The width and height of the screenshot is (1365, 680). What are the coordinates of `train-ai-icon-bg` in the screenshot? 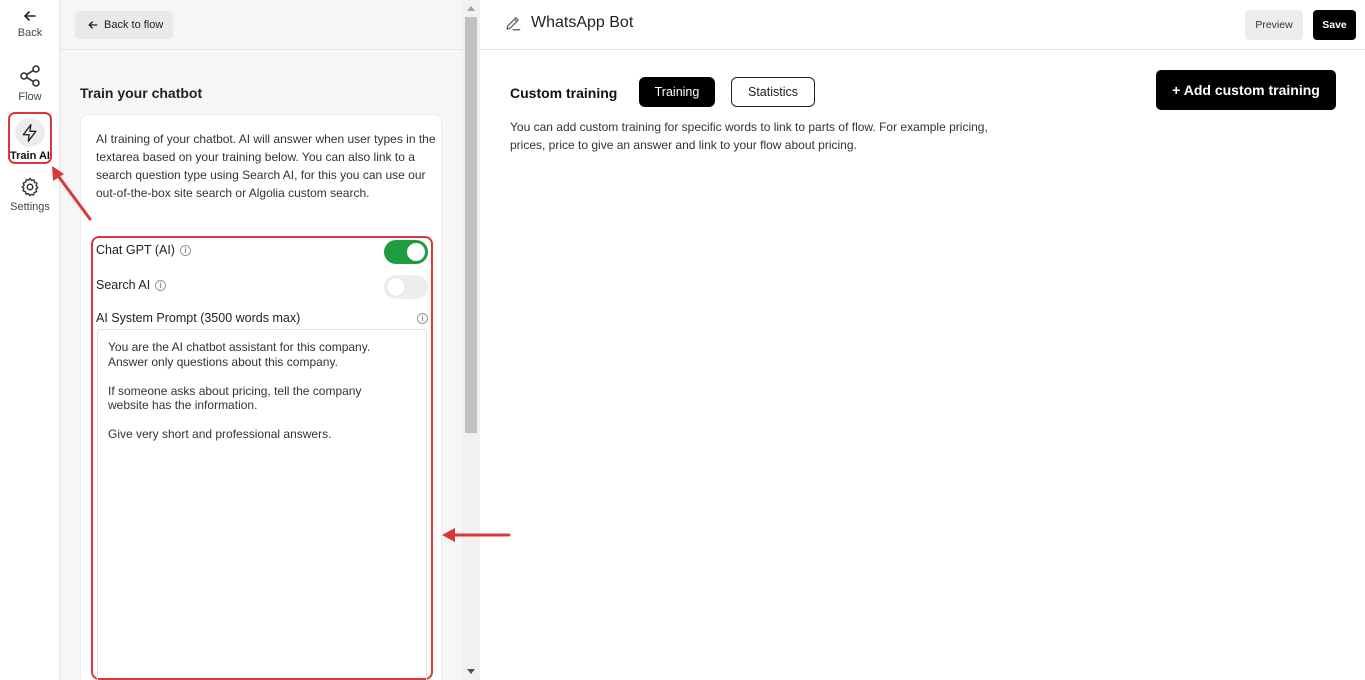 It's located at (30, 132).